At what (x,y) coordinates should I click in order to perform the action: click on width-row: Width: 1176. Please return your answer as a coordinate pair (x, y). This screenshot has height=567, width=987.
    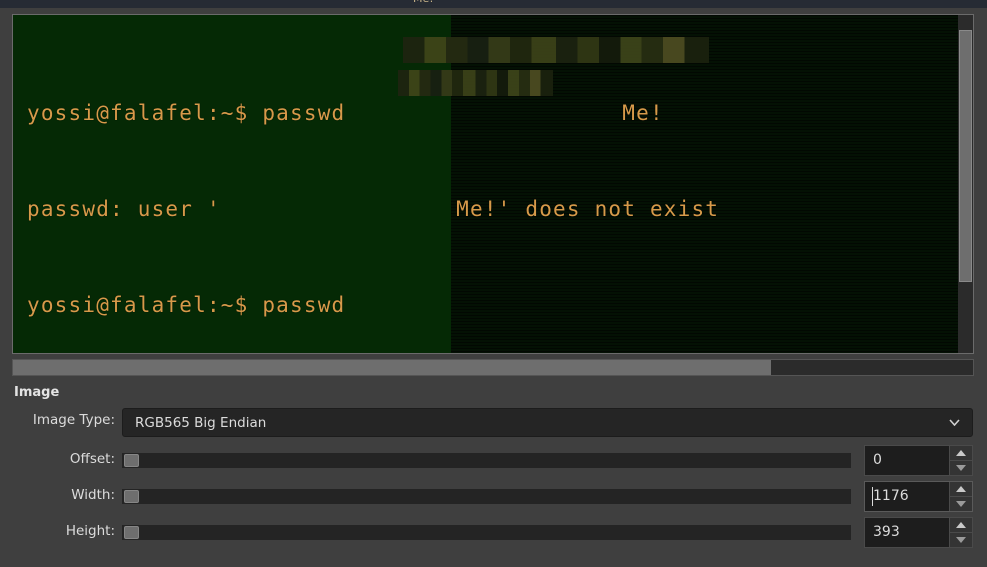
    Looking at the image, I should click on (493, 496).